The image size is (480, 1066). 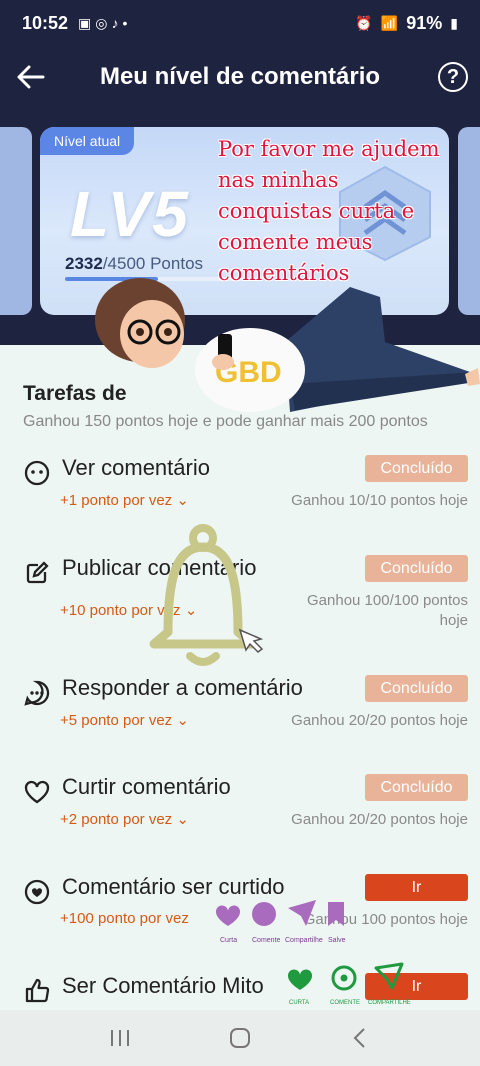 What do you see at coordinates (37, 473) in the screenshot?
I see `comment-icon` at bounding box center [37, 473].